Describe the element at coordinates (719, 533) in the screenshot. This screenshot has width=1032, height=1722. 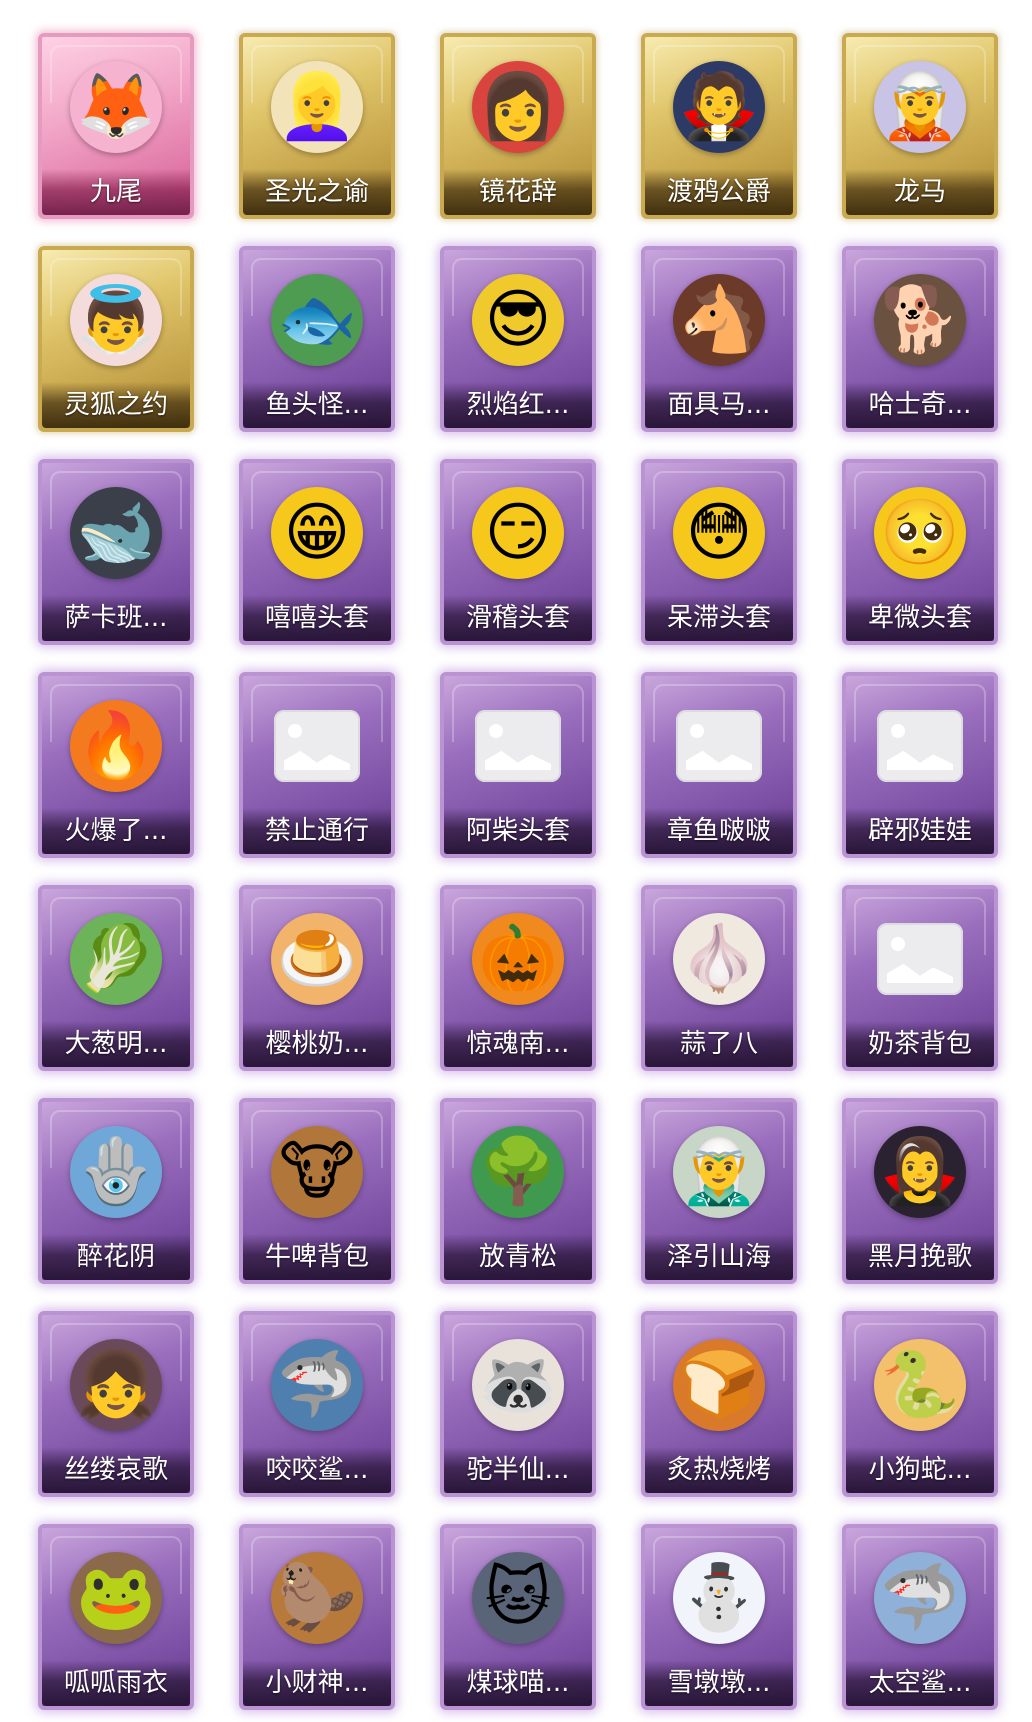
I see `stare-emoji-icon: 😳` at that location.